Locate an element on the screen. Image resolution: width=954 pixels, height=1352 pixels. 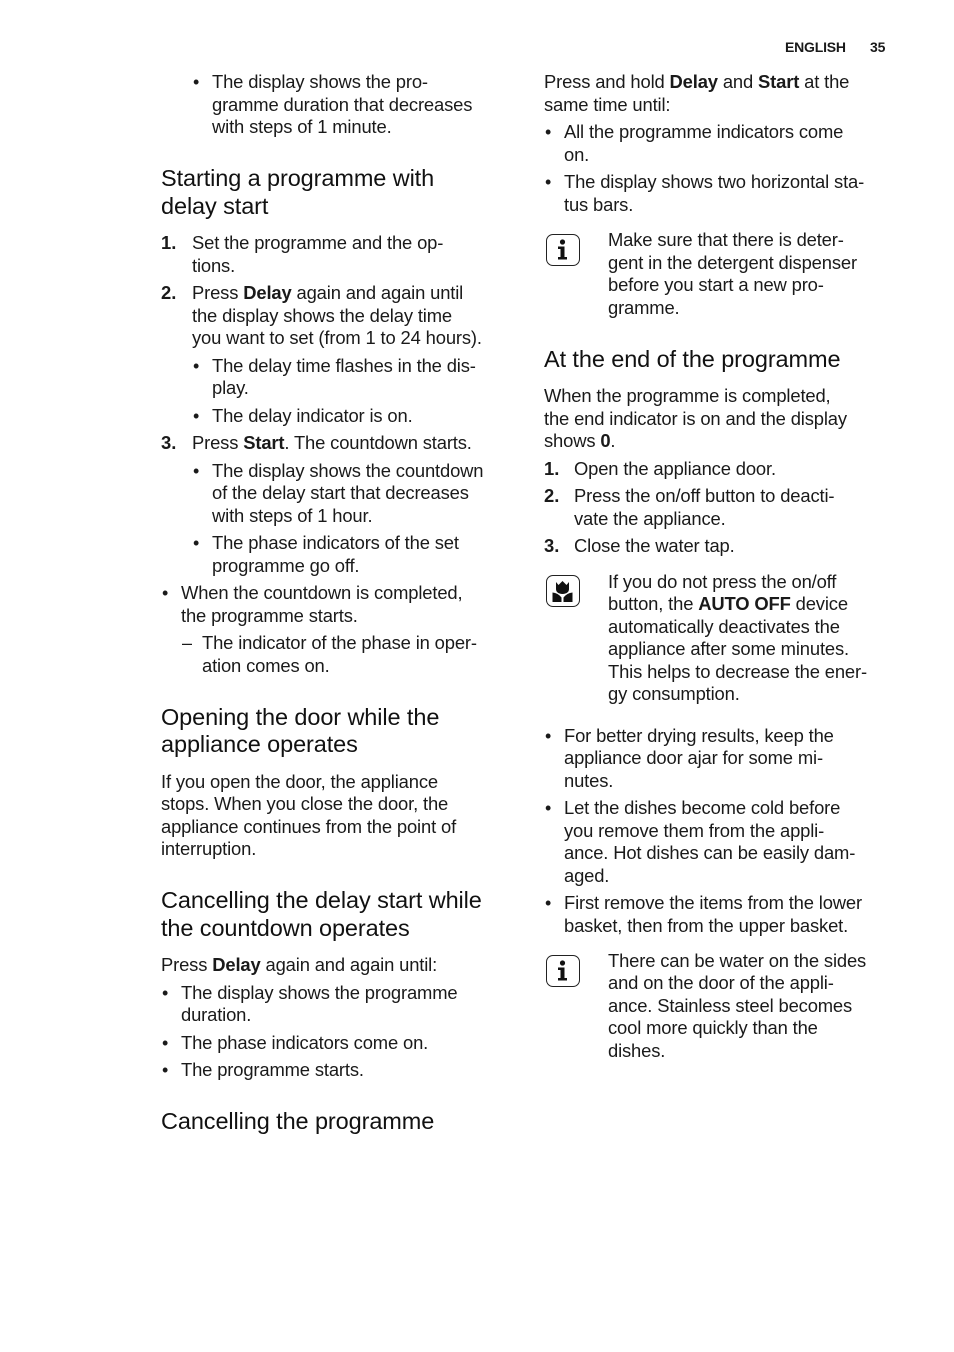
dash-icon: – is located at coordinates (187, 643).